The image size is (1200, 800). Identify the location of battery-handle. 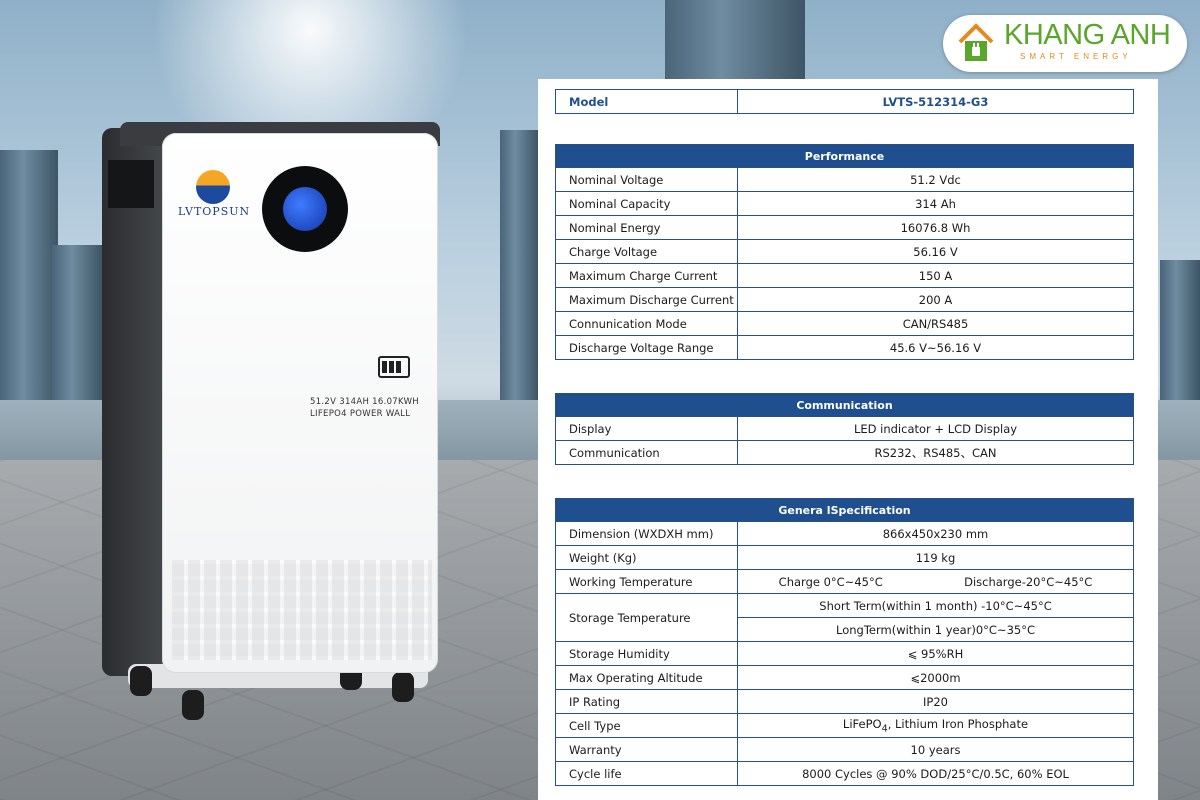
(131, 184).